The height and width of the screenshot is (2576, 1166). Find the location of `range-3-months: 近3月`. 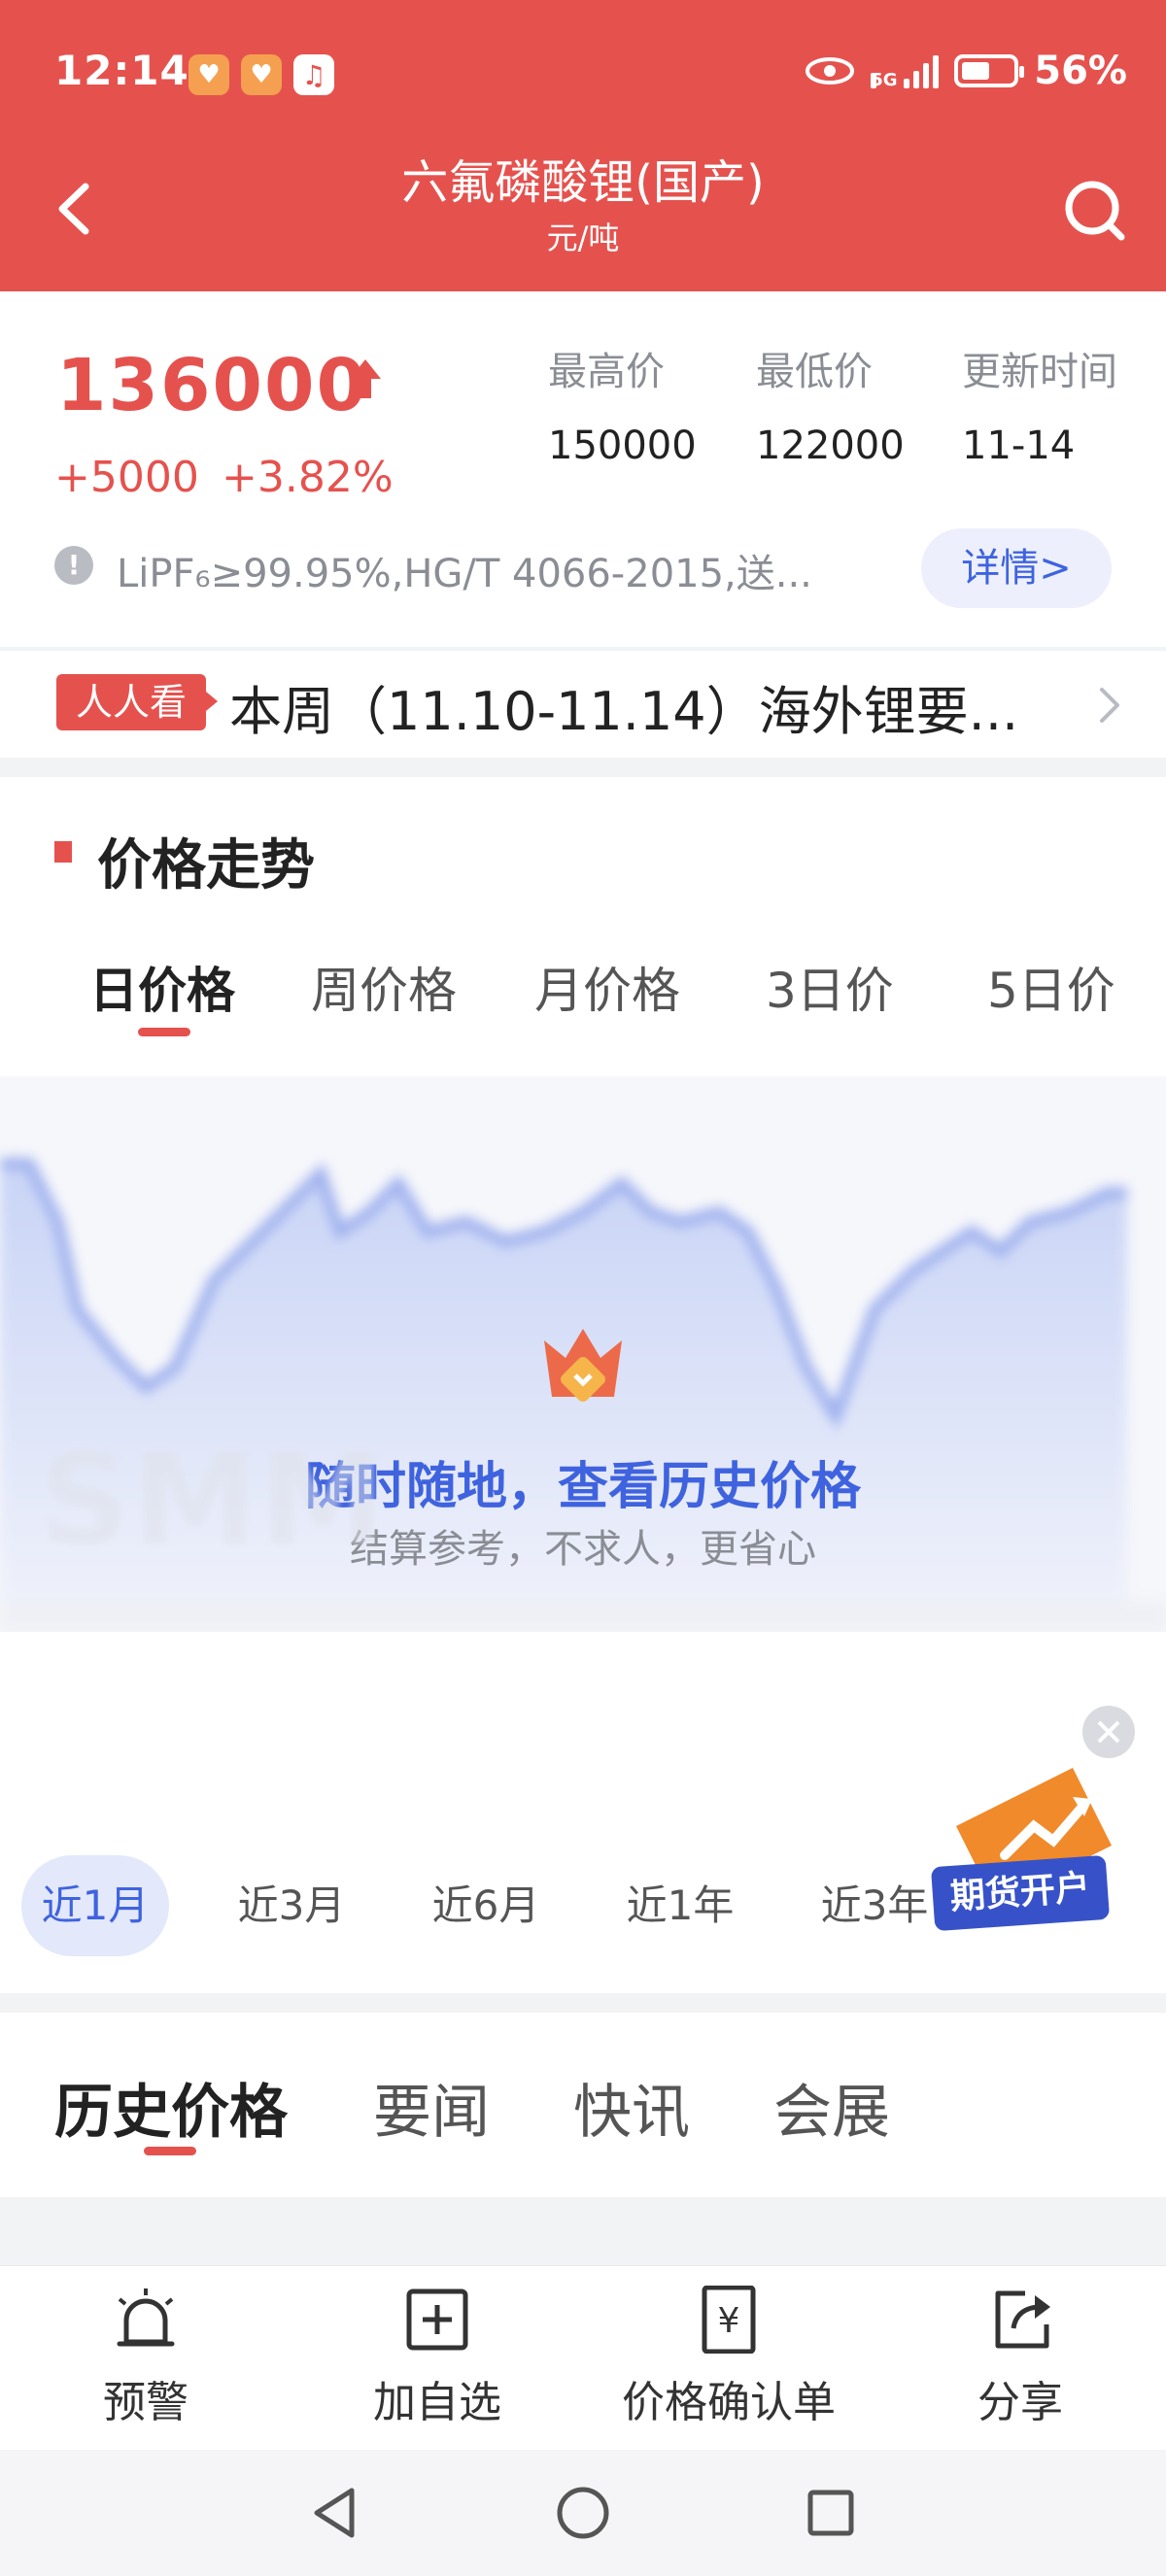

range-3-months: 近3月 is located at coordinates (291, 1905).